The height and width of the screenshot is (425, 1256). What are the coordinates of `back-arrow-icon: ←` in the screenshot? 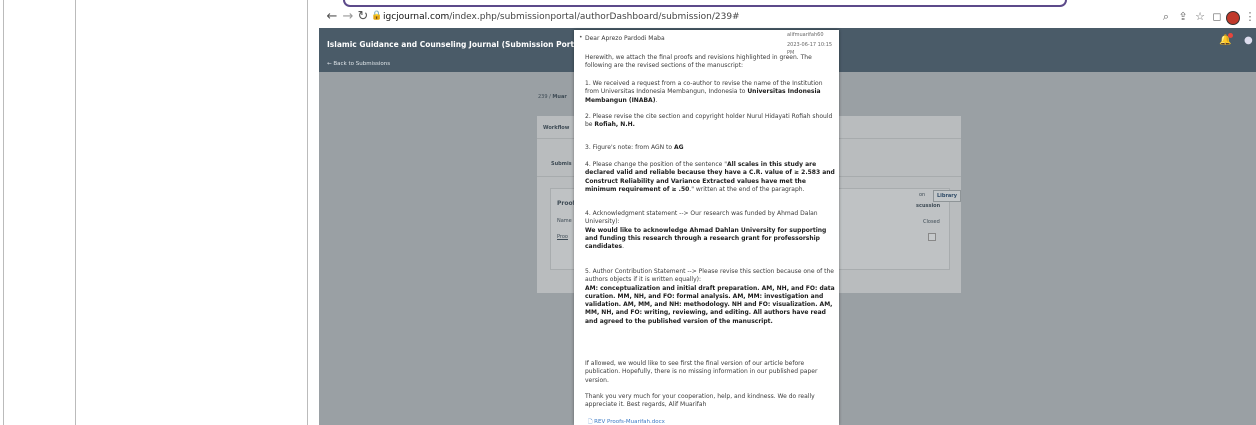 It's located at (332, 17).